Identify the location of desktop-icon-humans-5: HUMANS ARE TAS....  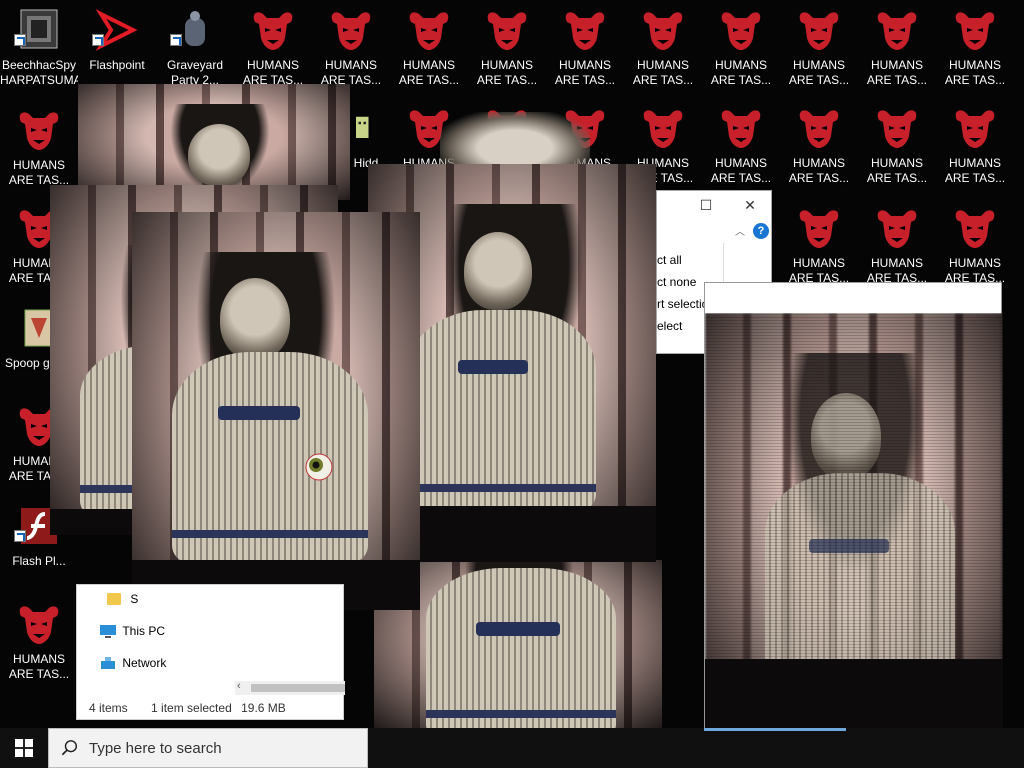
(585, 49).